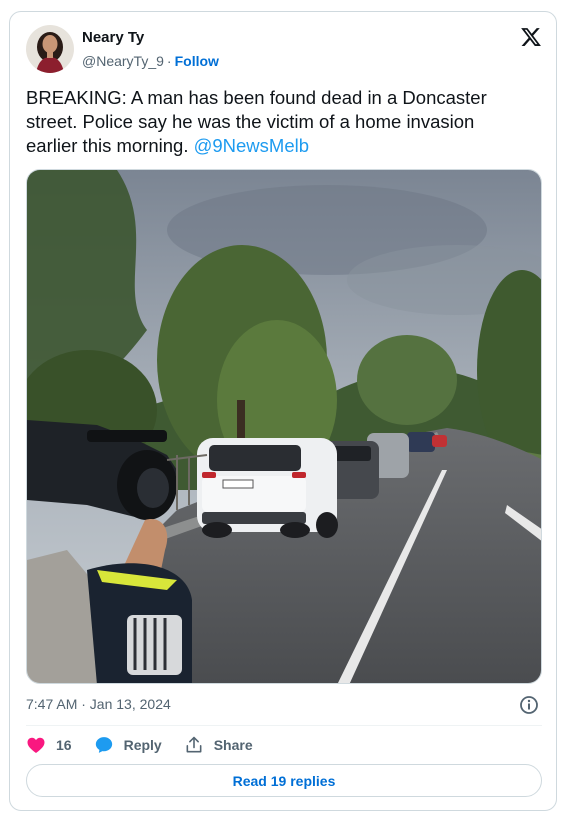 Image resolution: width=565 pixels, height=816 pixels. I want to click on read-replies-button: Read 19 replies, so click(284, 780).